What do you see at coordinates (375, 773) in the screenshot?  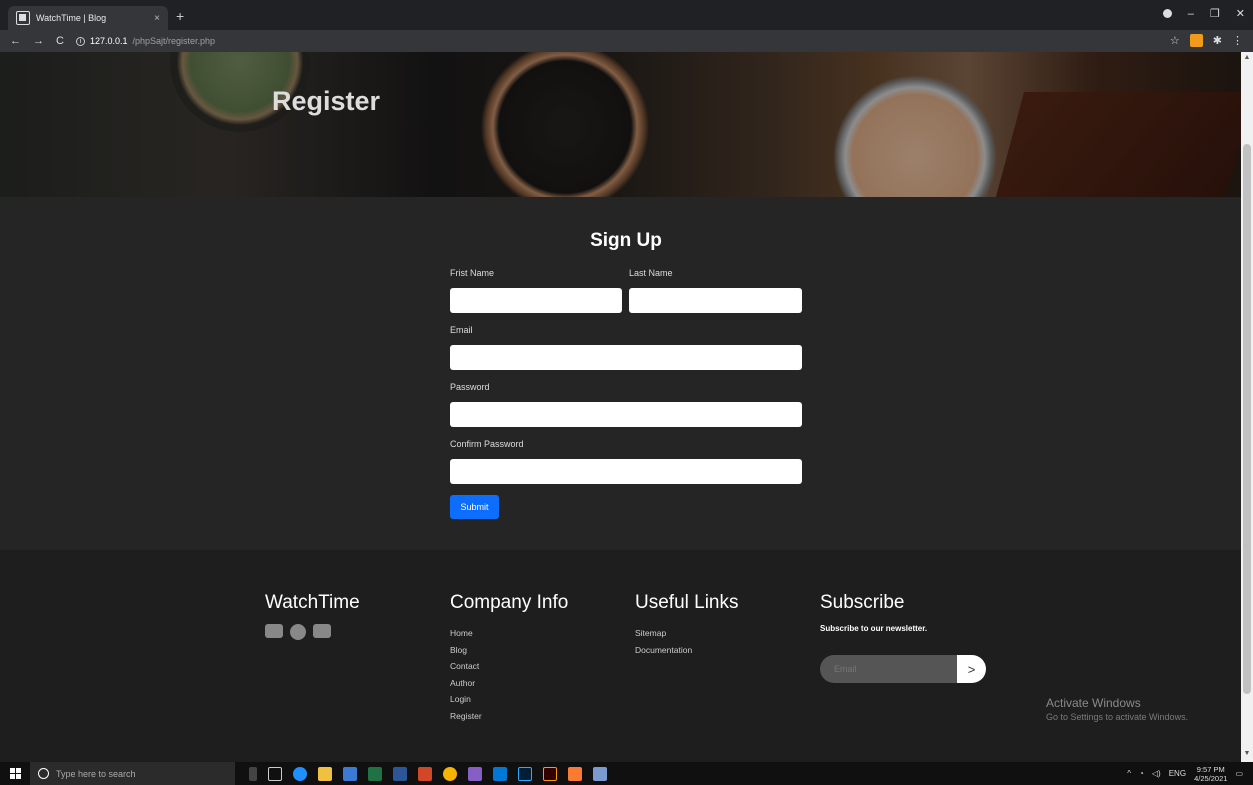 I see `excel-icon` at bounding box center [375, 773].